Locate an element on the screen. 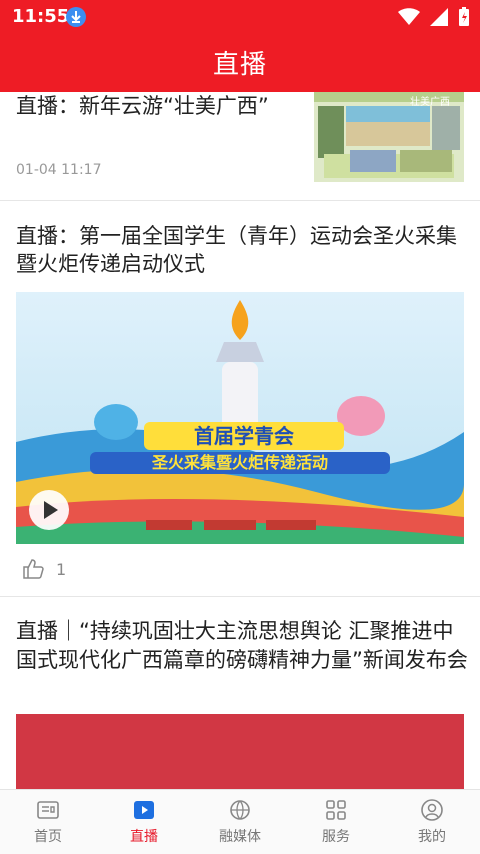 This screenshot has height=854, width=480. like-button: 1 is located at coordinates (44, 569).